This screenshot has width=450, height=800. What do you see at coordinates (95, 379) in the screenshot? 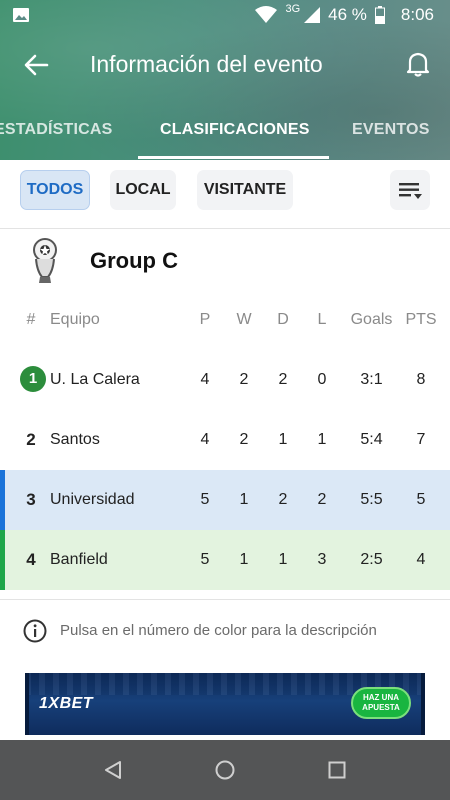
I see `team-name: U. La Calera` at bounding box center [95, 379].